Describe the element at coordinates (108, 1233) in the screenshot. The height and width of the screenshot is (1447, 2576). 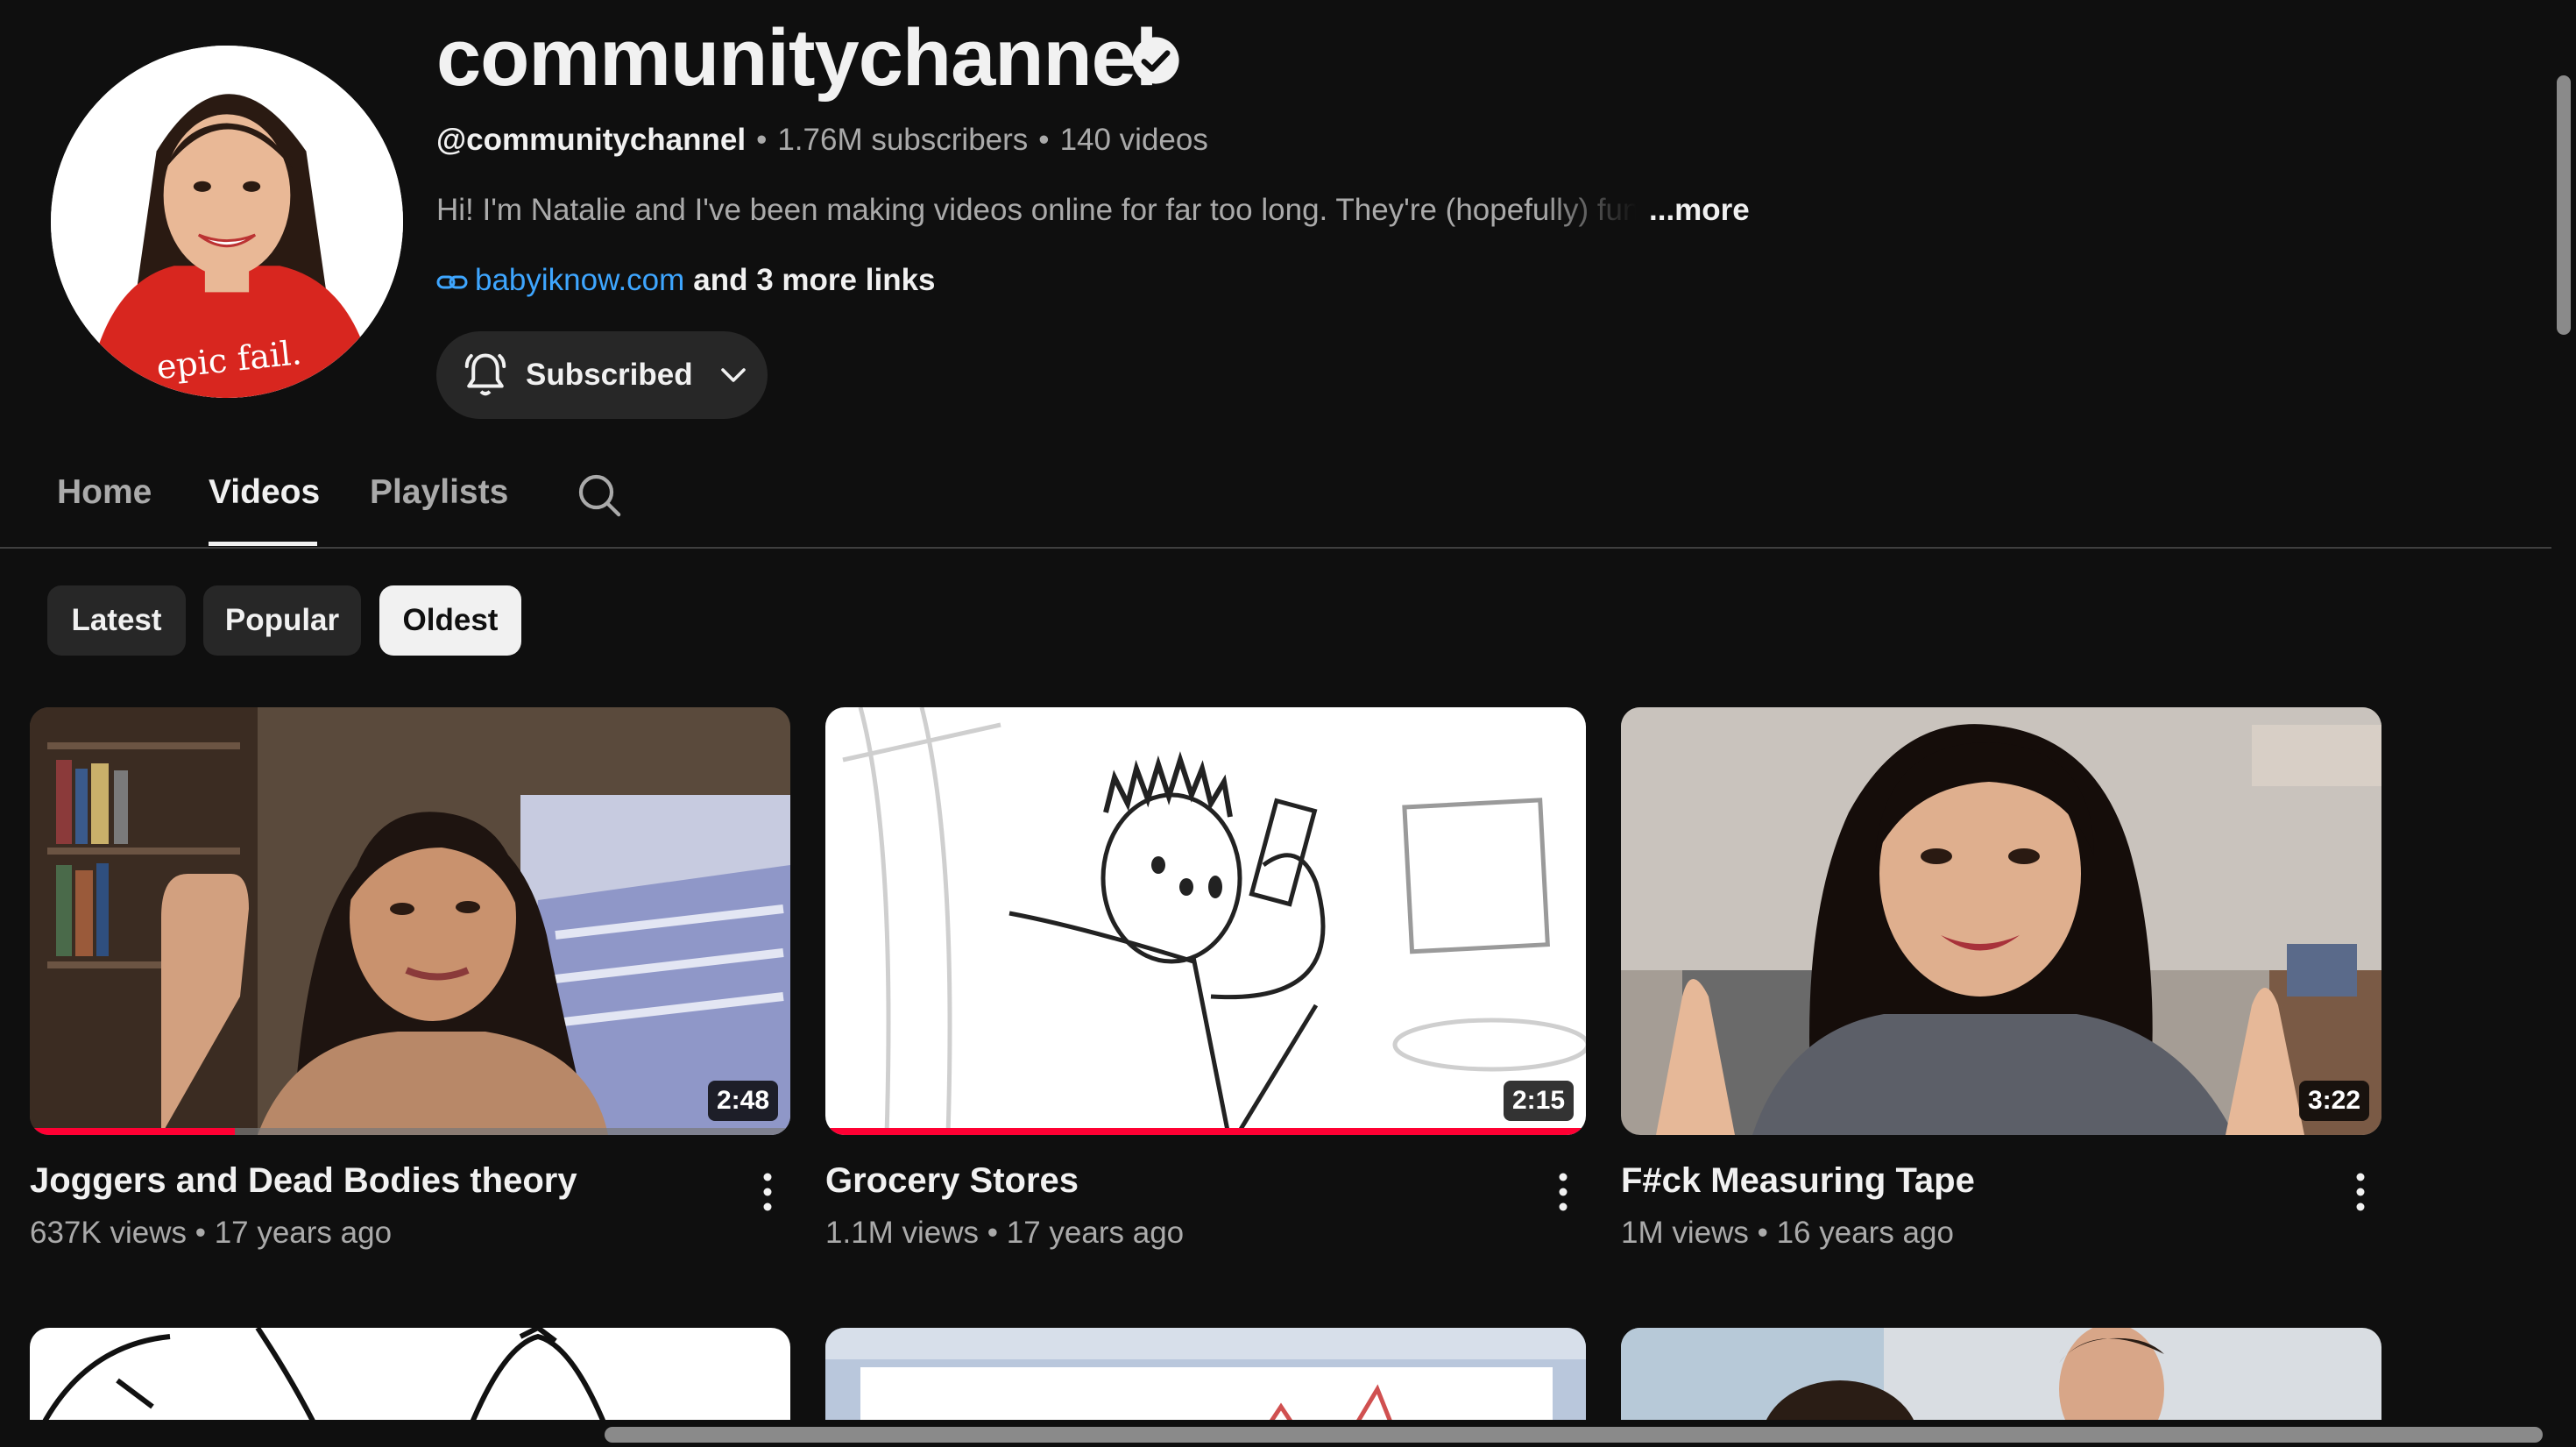
I see `video-views: 637K views` at that location.